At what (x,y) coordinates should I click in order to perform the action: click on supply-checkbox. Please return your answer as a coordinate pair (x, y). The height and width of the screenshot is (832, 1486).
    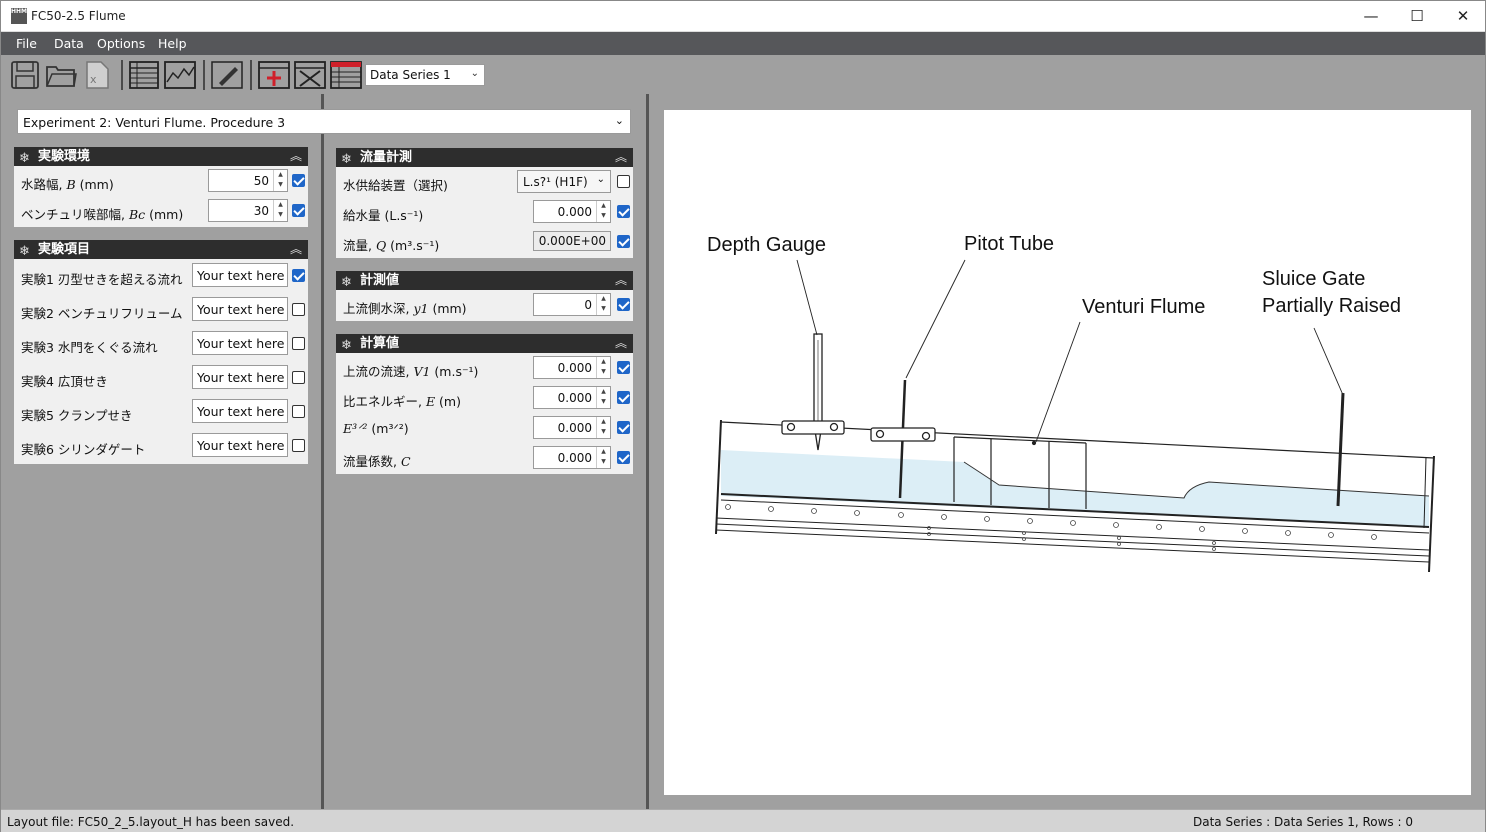
    Looking at the image, I should click on (623, 181).